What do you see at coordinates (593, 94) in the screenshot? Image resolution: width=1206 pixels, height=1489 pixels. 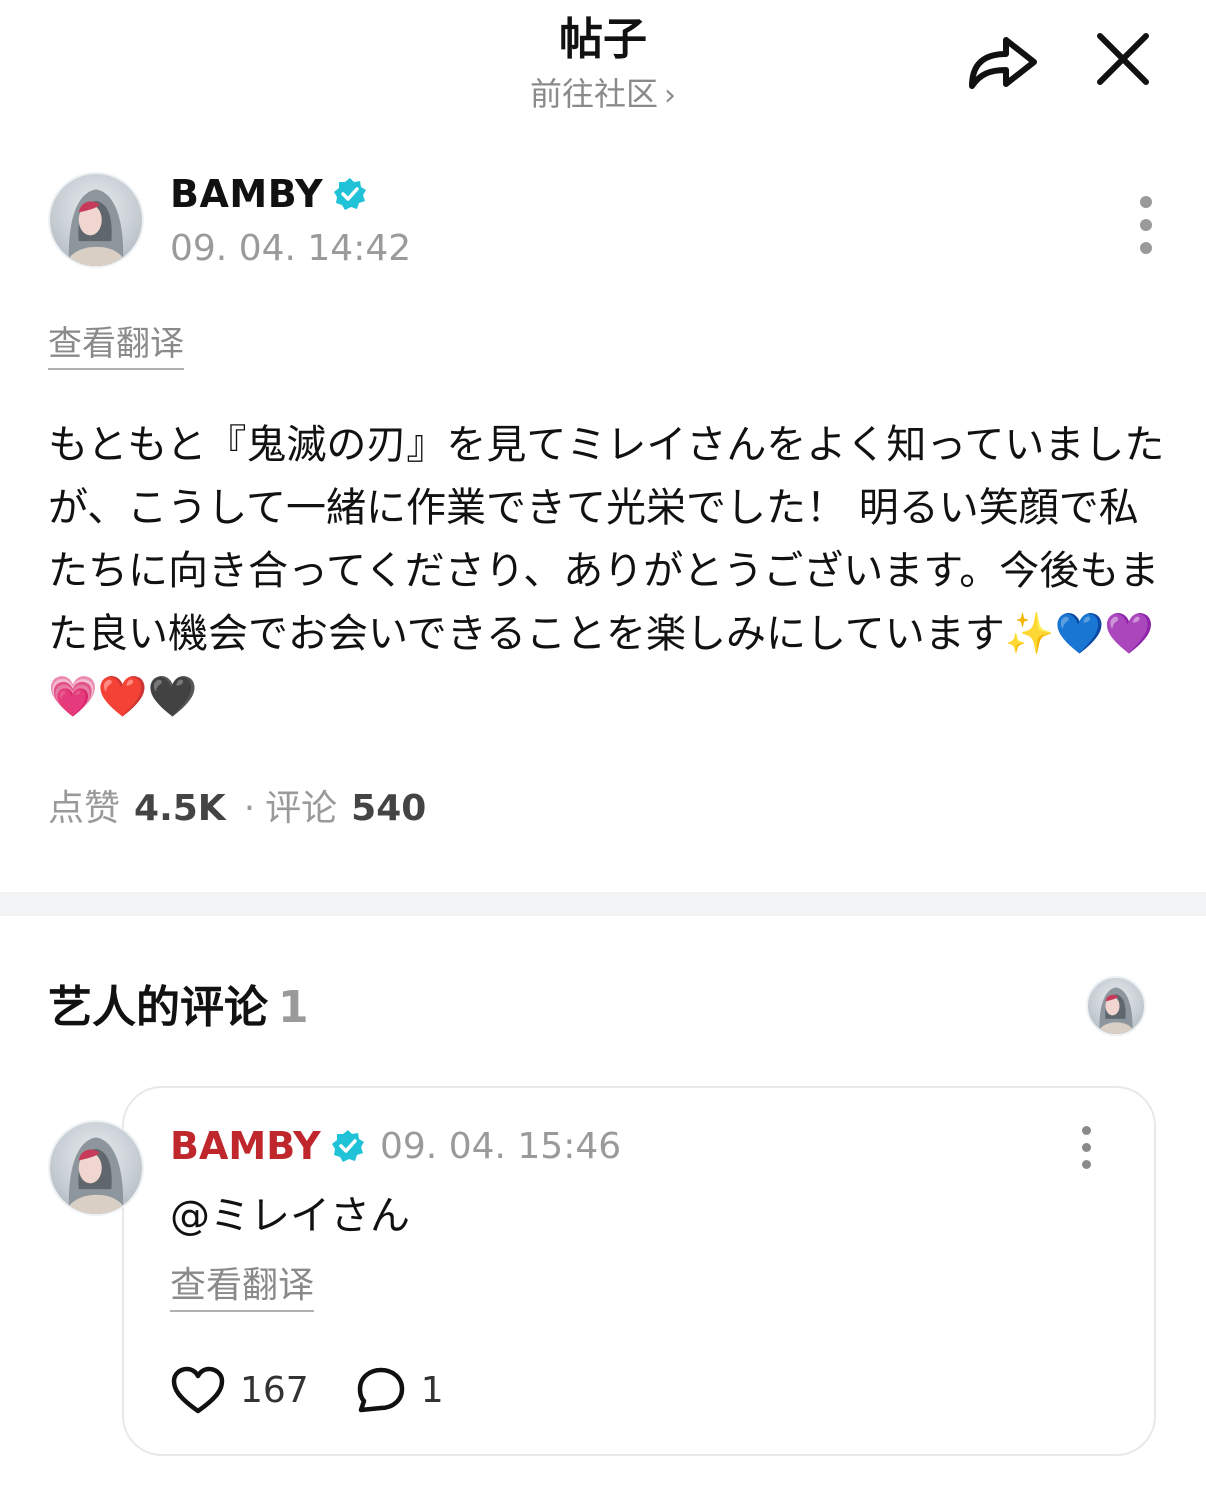 I see `community-link-label: 前往社区` at bounding box center [593, 94].